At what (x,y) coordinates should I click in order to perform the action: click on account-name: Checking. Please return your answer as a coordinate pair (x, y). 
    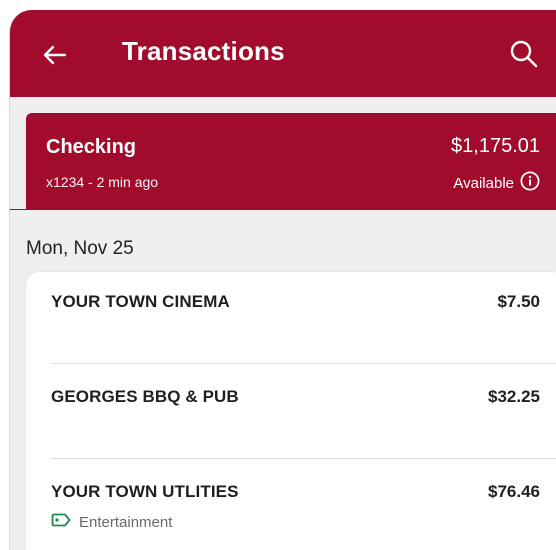
    Looking at the image, I should click on (91, 147).